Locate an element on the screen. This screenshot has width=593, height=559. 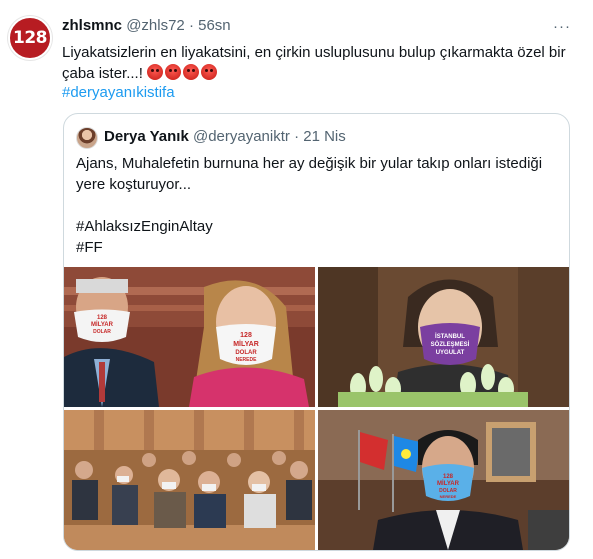
hashtag-link: #deryayanıkistifa is located at coordinates (118, 92).